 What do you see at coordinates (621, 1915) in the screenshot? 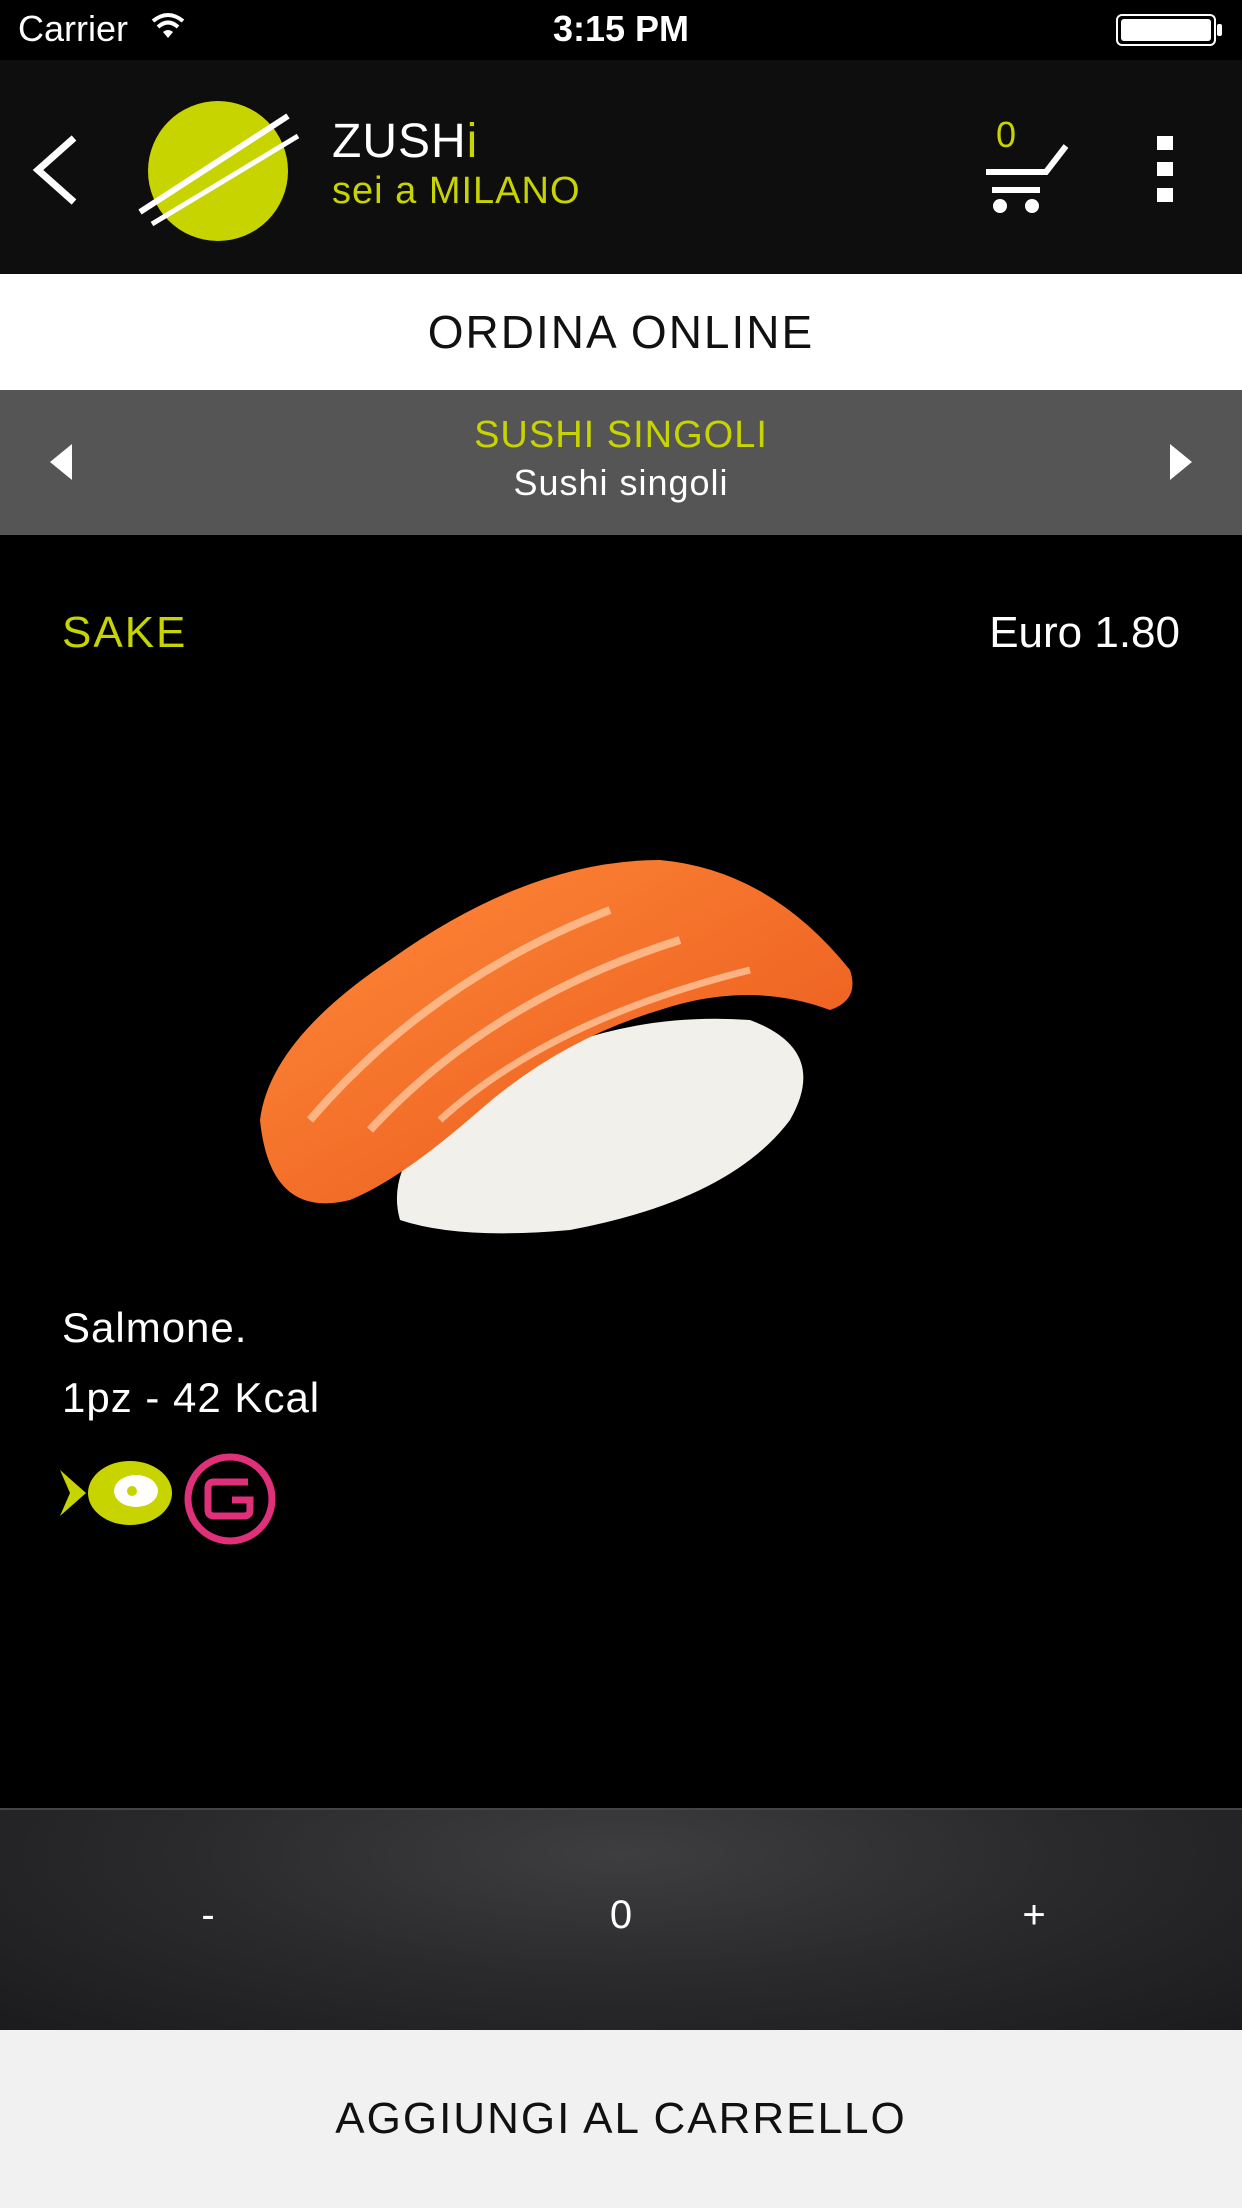
I see `quantity-value: 0` at bounding box center [621, 1915].